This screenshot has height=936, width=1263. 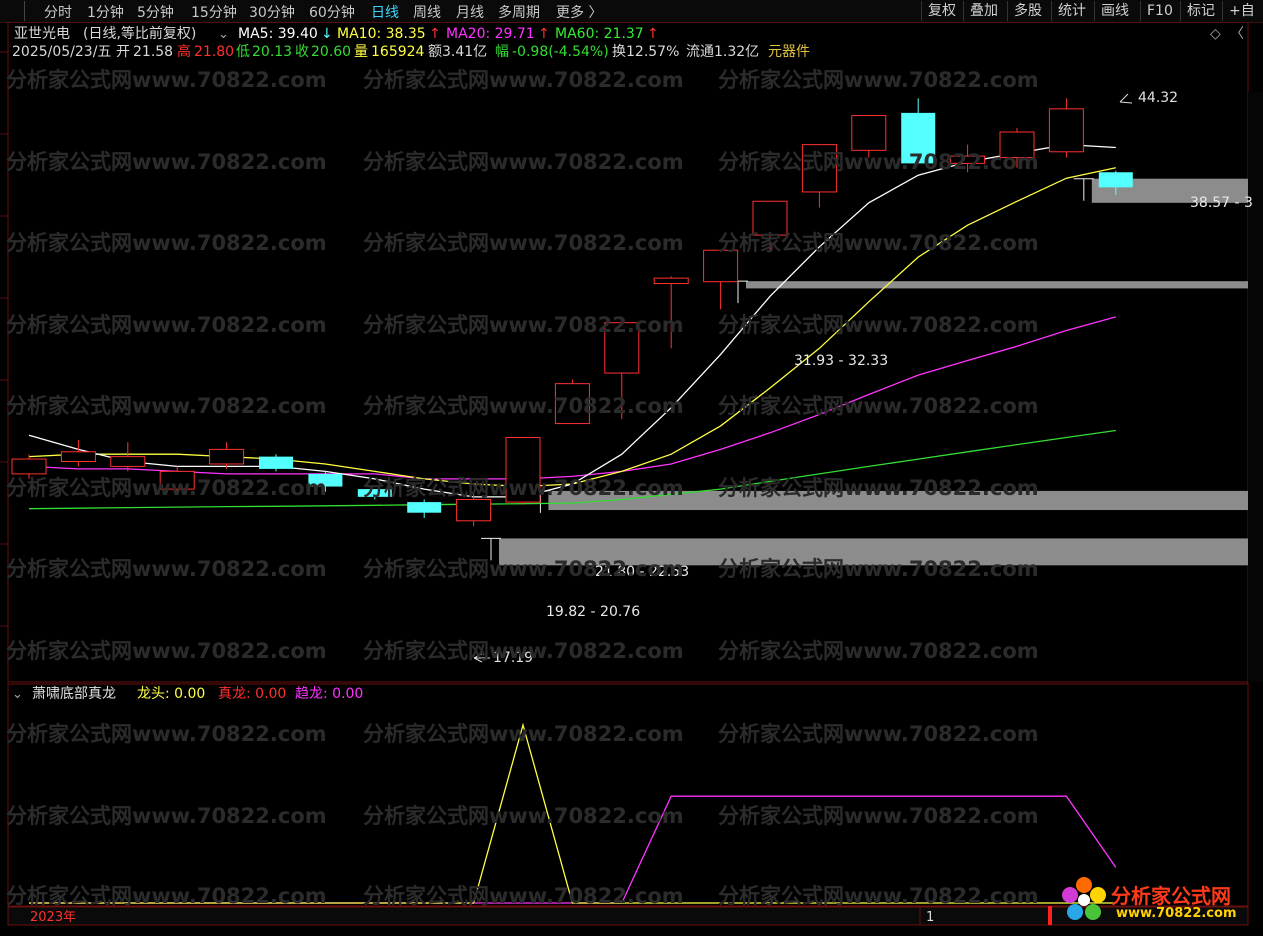 I want to click on ma5-value: MA5: 39.40, so click(x=278, y=34).